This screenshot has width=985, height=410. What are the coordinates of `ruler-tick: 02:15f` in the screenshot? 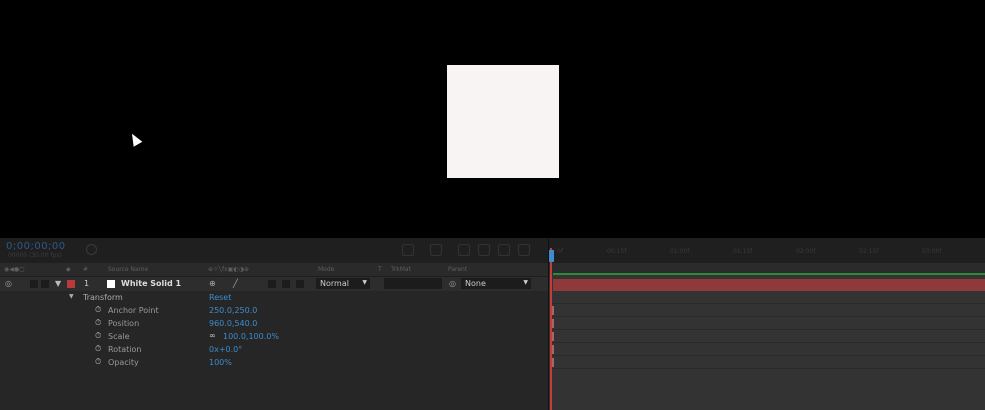 It's located at (869, 251).